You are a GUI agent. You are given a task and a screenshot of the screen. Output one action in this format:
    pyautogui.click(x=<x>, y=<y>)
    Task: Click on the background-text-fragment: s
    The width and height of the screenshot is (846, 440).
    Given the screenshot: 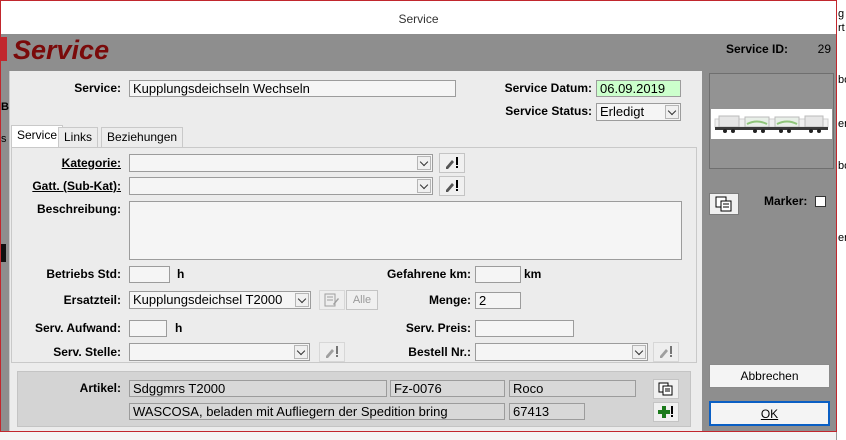 What is the action you would take?
    pyautogui.click(x=4, y=139)
    